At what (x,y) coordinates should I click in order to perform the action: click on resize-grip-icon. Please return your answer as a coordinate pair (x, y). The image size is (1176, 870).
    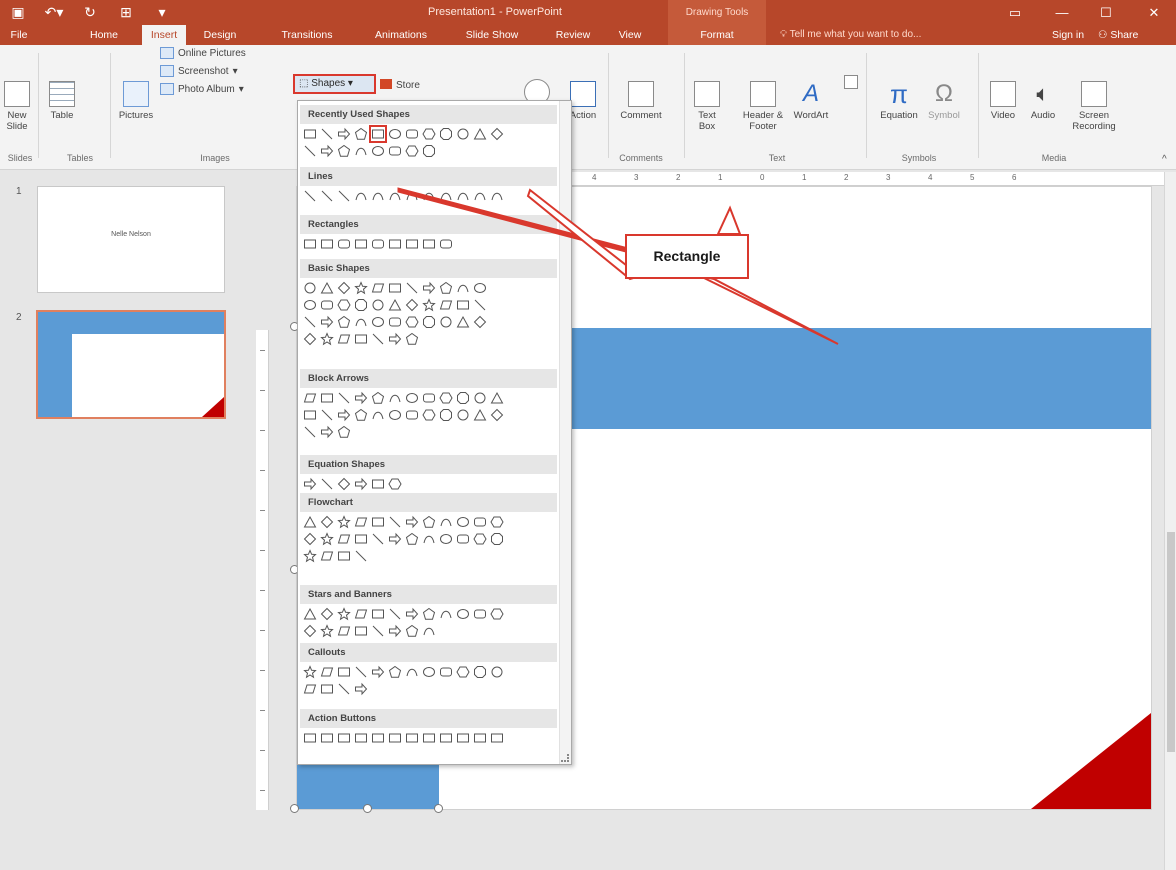
    Looking at the image, I should click on (565, 758).